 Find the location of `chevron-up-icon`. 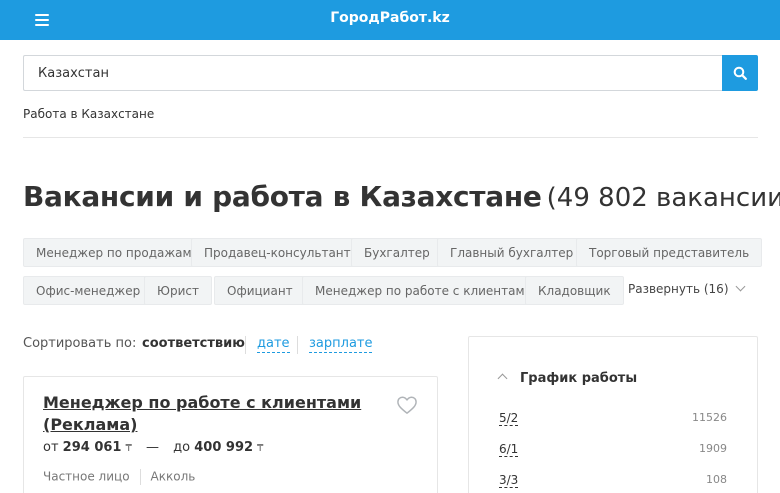

chevron-up-icon is located at coordinates (502, 378).